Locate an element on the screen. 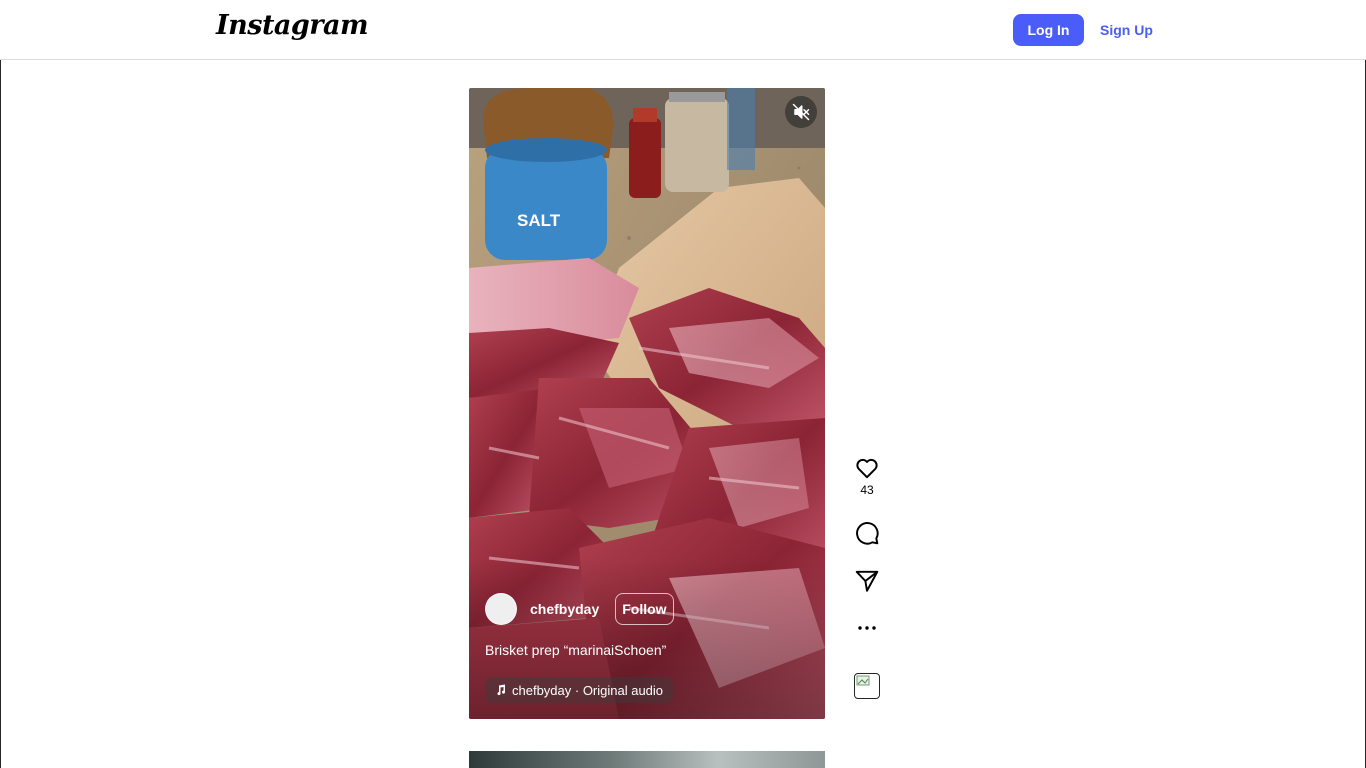 This screenshot has width=1366, height=768. top-navbar: Instagram Log In Sign Up is located at coordinates (683, 30).